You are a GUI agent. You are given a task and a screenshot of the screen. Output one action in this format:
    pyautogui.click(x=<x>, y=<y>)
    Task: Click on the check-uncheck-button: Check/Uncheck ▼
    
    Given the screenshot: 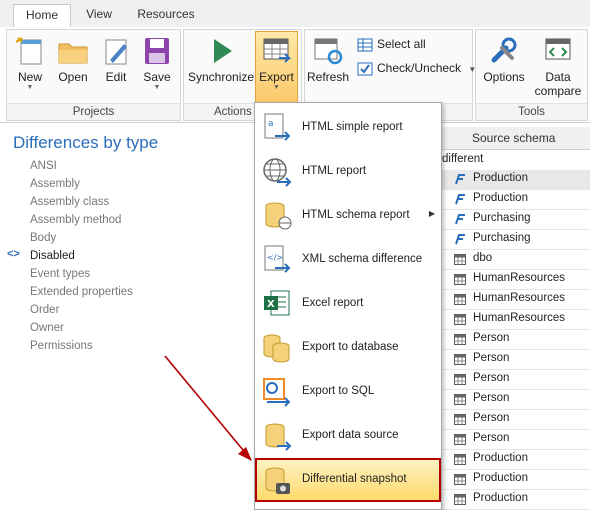 What is the action you would take?
    pyautogui.click(x=416, y=68)
    